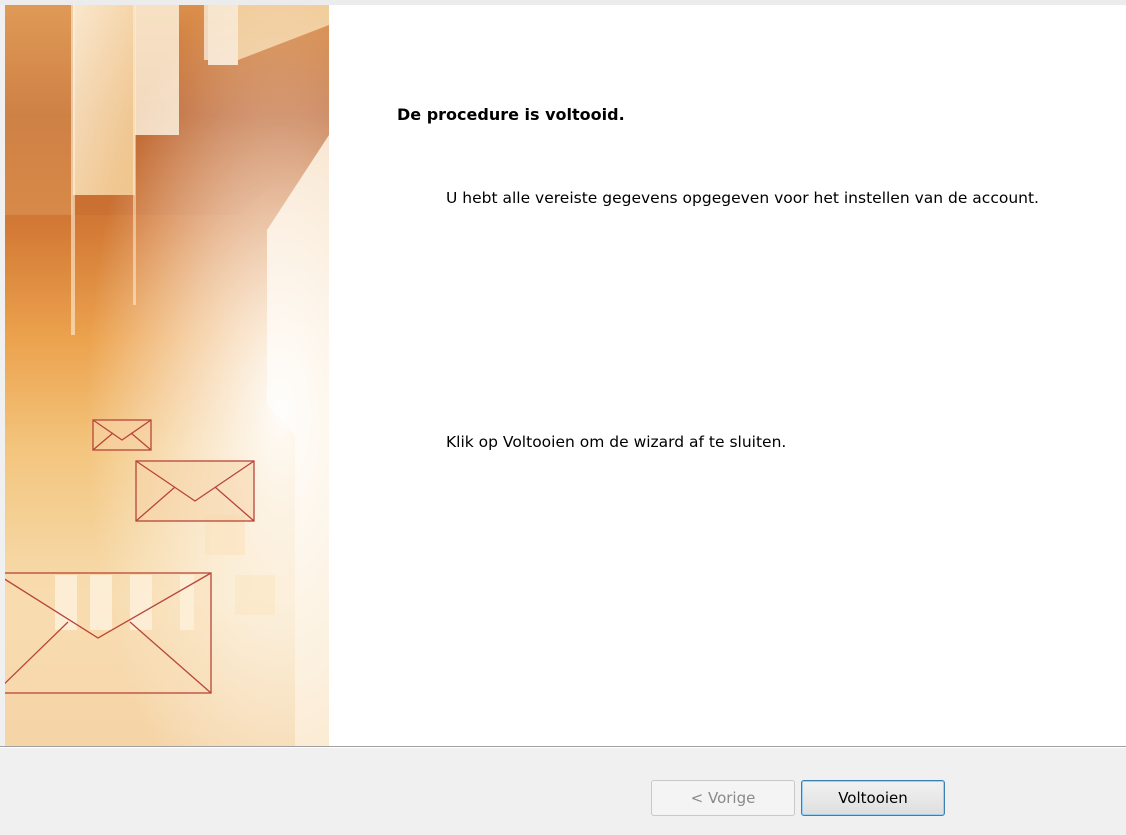 This screenshot has width=1126, height=835. What do you see at coordinates (723, 798) in the screenshot?
I see `back-button: < Vorige` at bounding box center [723, 798].